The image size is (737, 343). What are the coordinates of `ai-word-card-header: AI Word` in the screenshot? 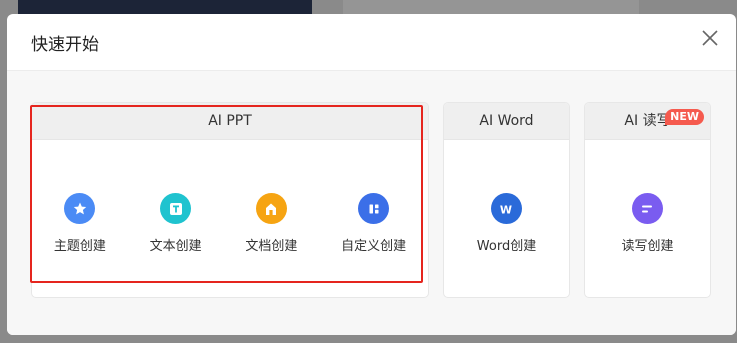 It's located at (506, 121).